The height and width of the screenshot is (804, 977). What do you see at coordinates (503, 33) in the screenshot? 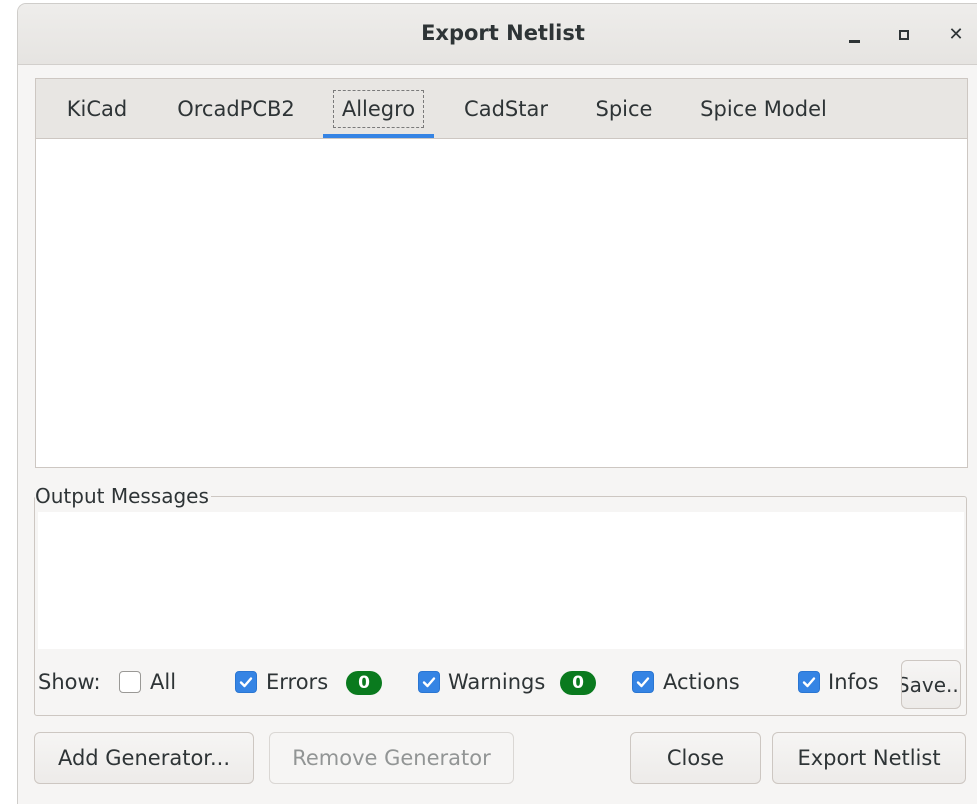
I see `window-title: Export Netlist` at bounding box center [503, 33].